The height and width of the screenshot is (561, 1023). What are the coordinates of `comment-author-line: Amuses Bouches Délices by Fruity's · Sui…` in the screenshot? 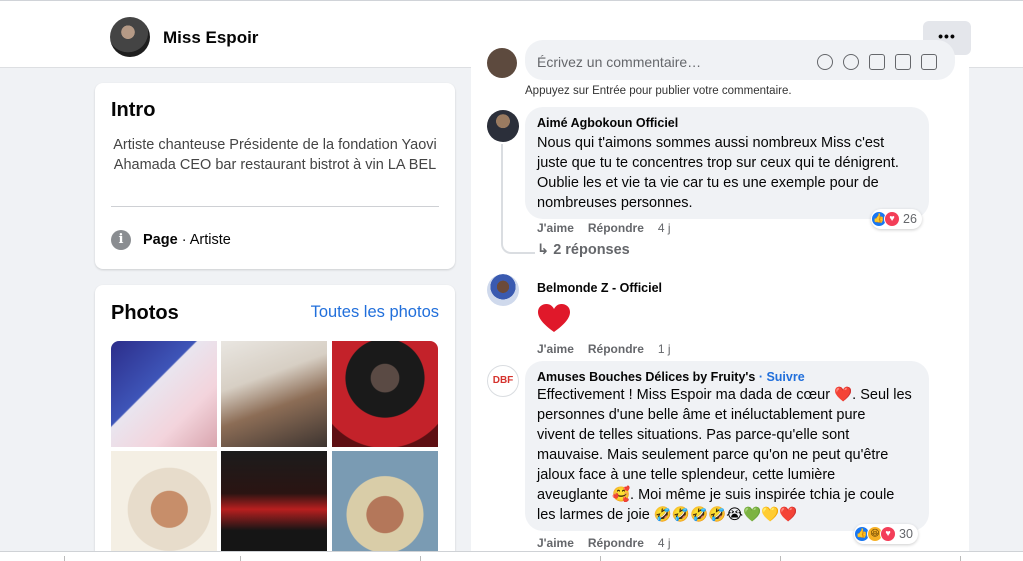 It's located at (671, 377).